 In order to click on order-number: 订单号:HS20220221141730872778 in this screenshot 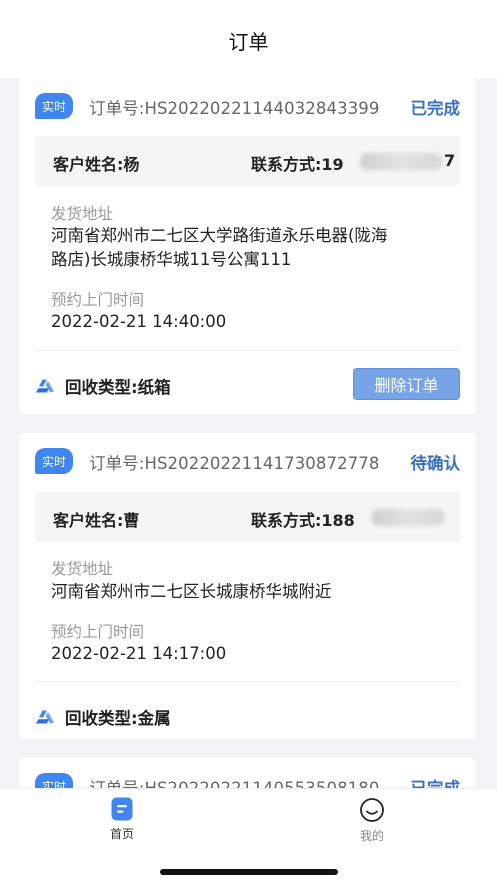, I will do `click(234, 463)`.